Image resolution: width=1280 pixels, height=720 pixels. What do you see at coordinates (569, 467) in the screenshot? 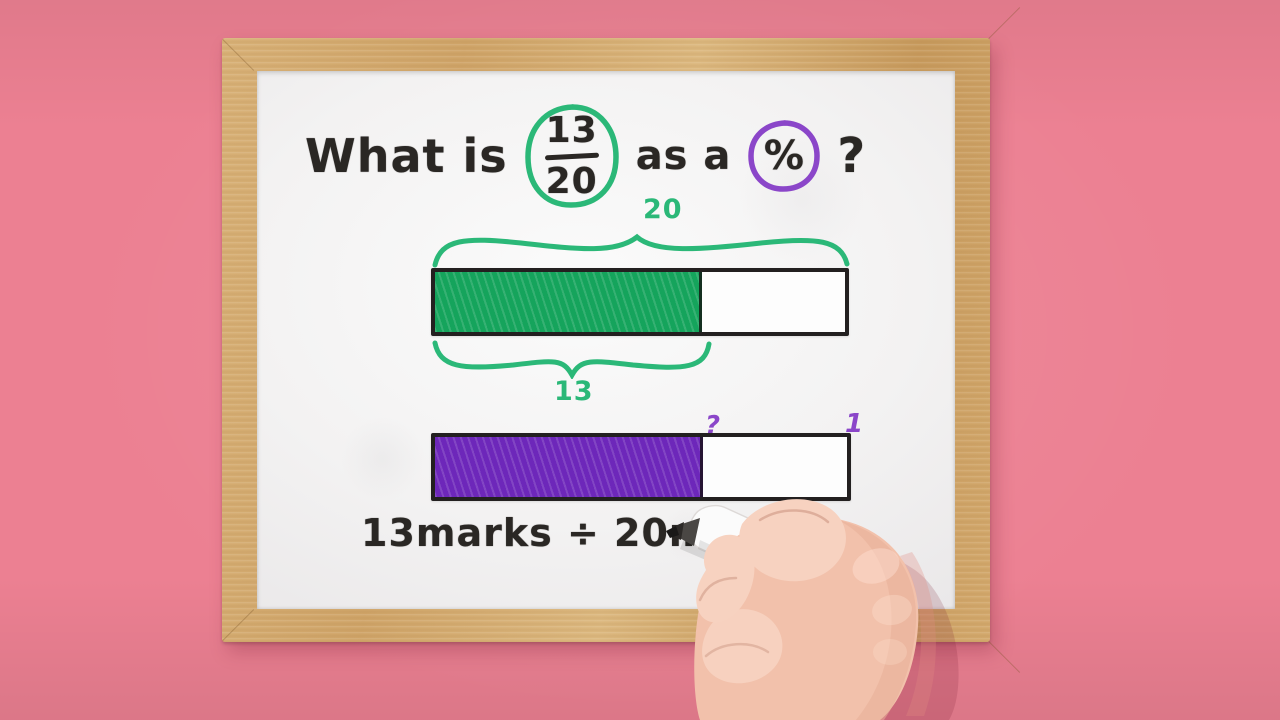
I see `purple-bar-fill` at bounding box center [569, 467].